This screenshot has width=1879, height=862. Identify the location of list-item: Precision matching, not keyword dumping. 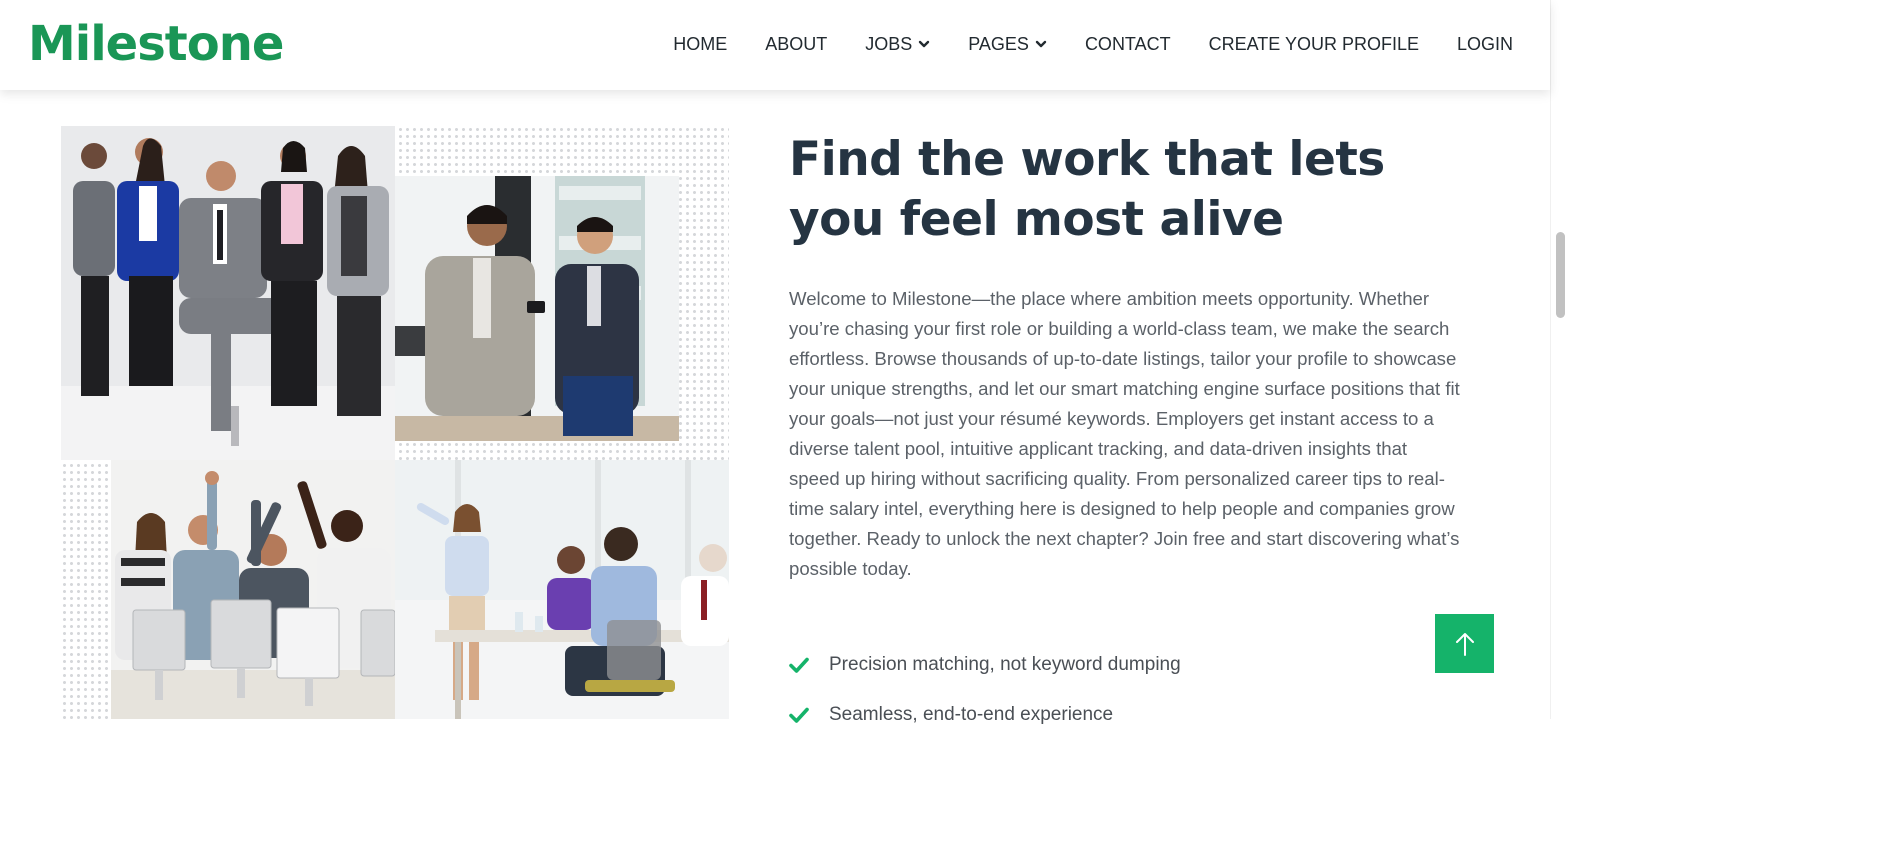
(985, 665).